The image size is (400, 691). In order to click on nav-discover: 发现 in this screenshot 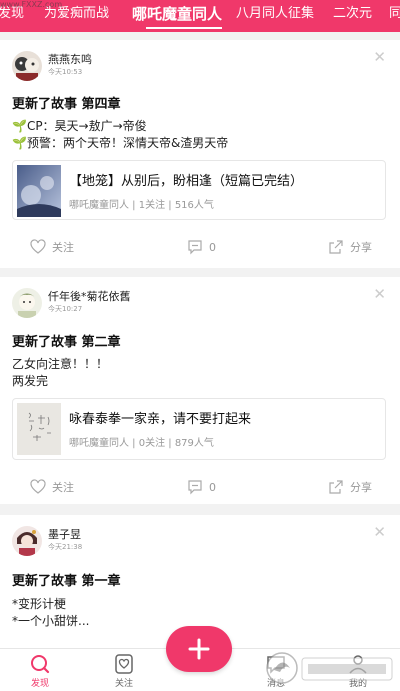, I will do `click(40, 670)`.